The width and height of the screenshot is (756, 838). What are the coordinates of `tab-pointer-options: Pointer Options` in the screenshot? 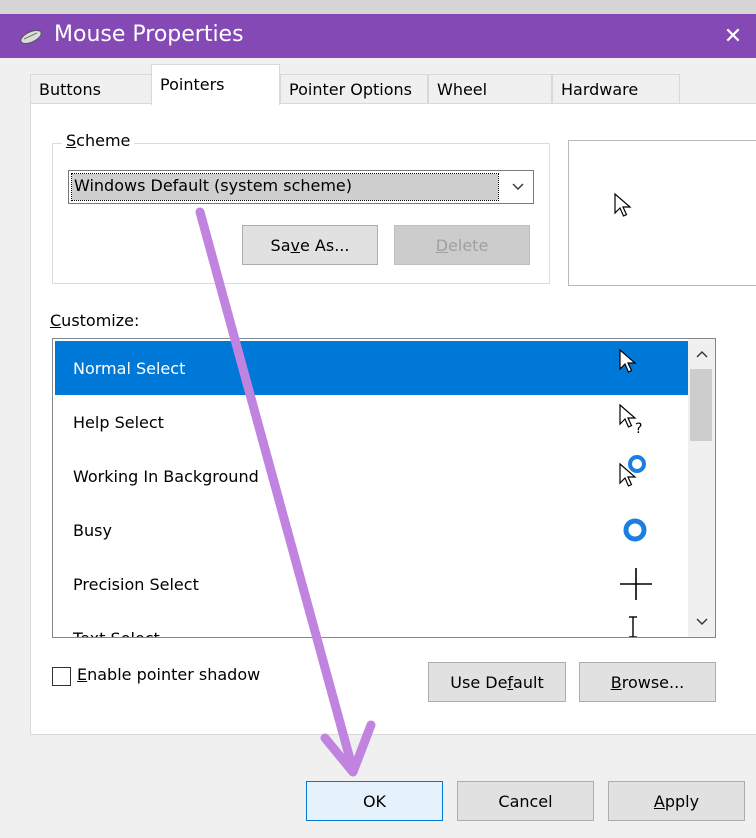 It's located at (354, 89).